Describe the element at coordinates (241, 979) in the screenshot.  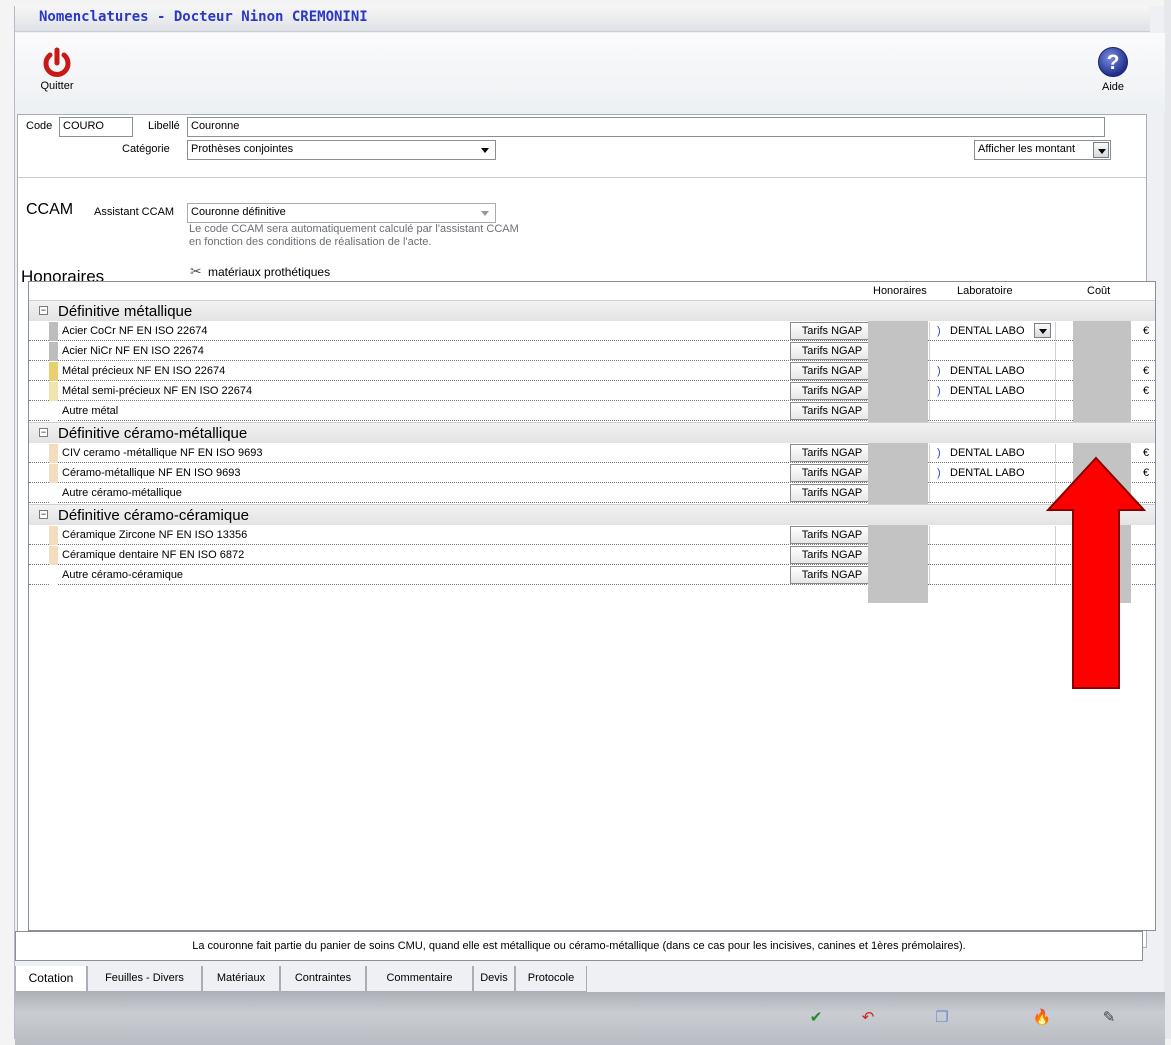
I see `tab-matériaux: Matériaux` at that location.